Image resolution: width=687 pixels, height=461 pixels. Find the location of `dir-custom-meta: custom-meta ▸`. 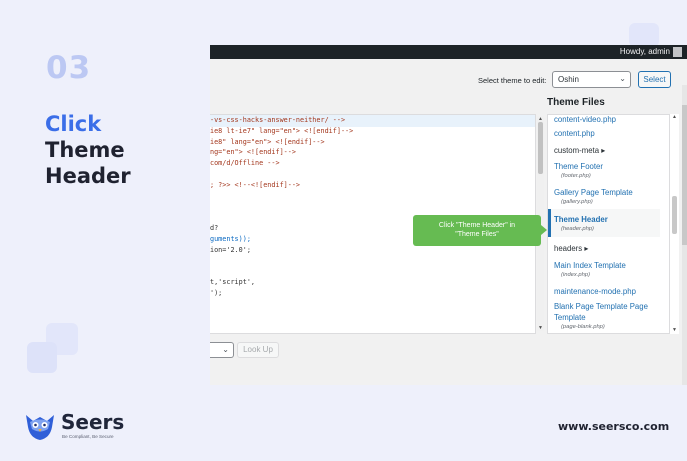

dir-custom-meta: custom-meta ▸ is located at coordinates (579, 150).